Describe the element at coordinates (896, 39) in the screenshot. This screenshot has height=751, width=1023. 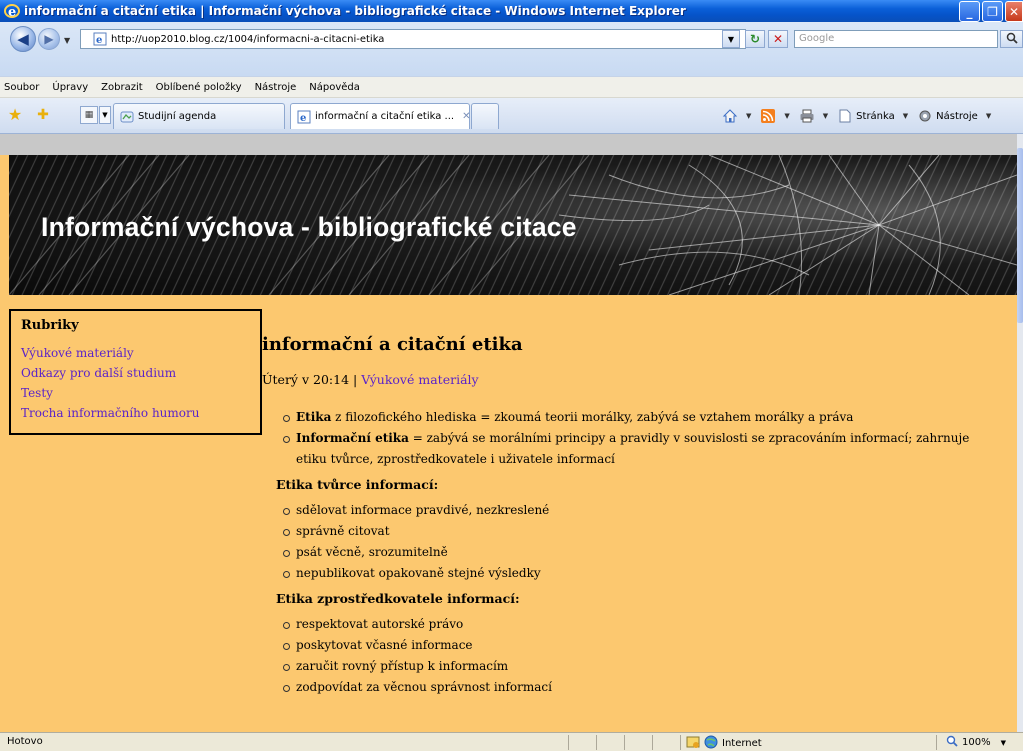
I see `search-input: Google` at that location.